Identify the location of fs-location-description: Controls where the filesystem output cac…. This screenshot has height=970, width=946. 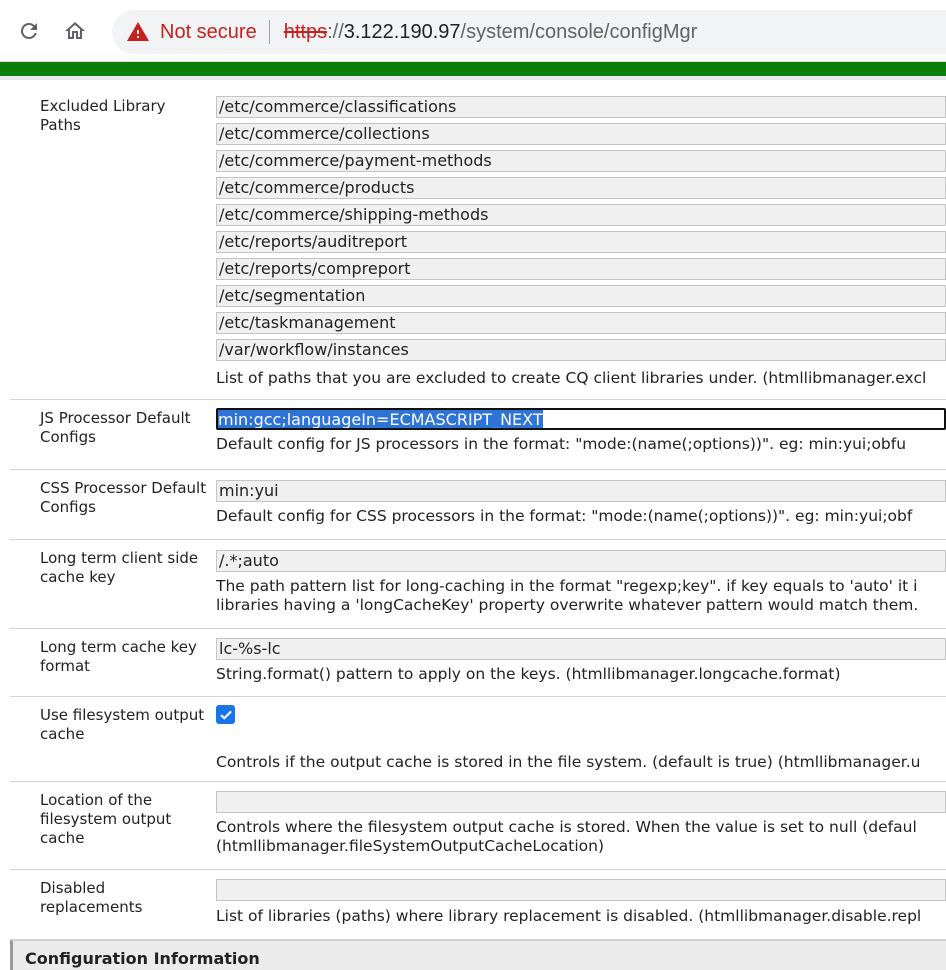
(566, 827).